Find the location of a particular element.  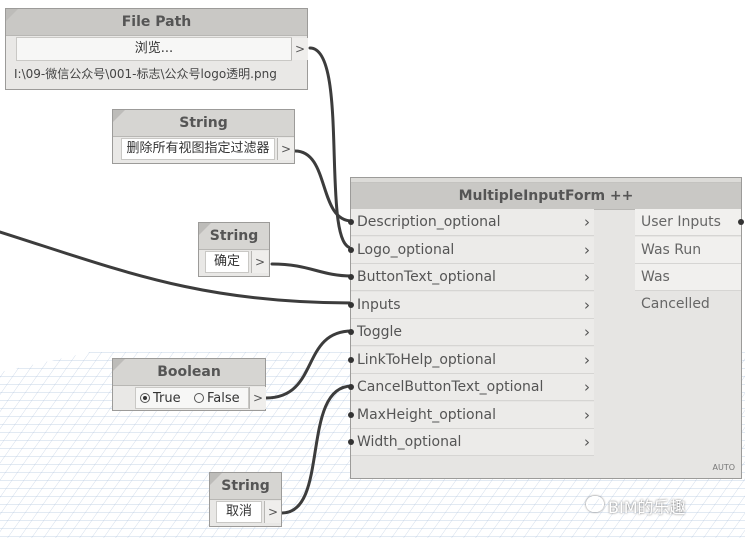

input-port-row: LinkToHelp_optional › is located at coordinates (471, 360).